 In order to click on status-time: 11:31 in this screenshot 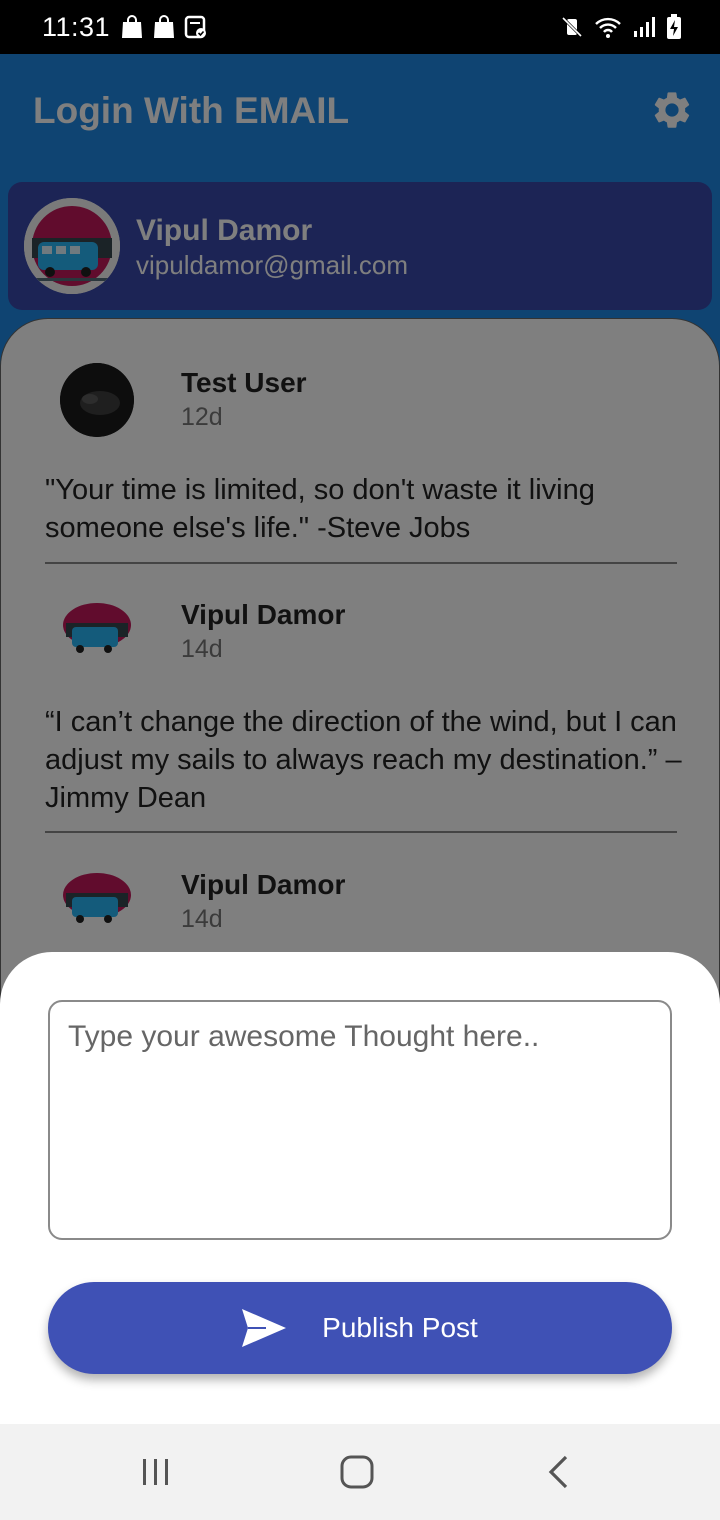, I will do `click(76, 27)`.